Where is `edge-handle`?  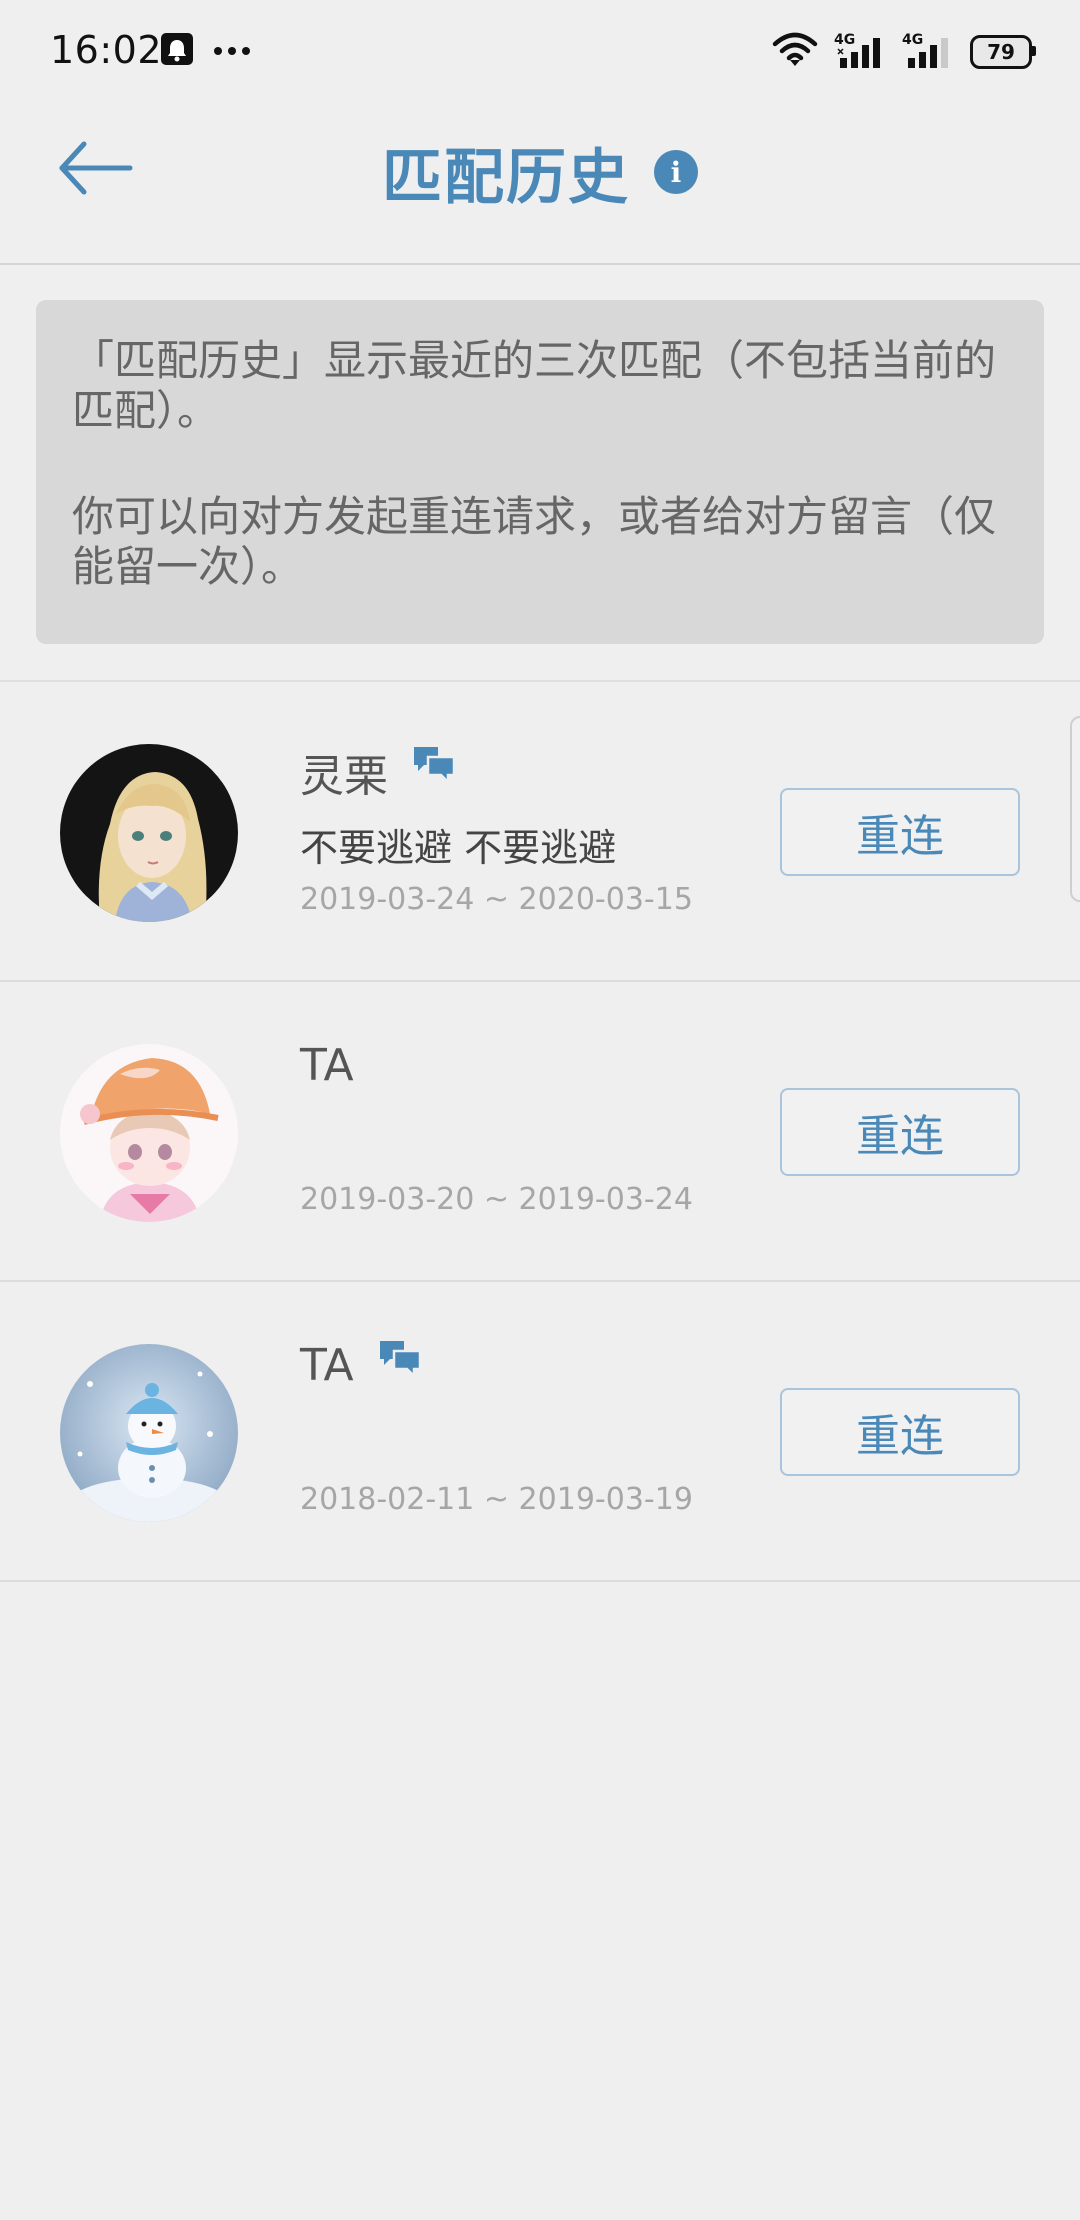
edge-handle is located at coordinates (1075, 809).